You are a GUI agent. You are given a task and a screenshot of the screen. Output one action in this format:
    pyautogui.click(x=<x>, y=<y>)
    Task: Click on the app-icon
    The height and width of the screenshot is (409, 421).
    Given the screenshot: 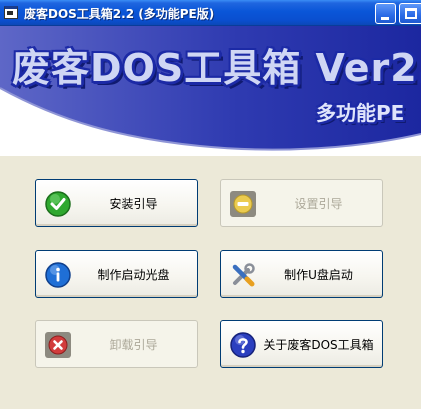 What is the action you would take?
    pyautogui.click(x=11, y=12)
    